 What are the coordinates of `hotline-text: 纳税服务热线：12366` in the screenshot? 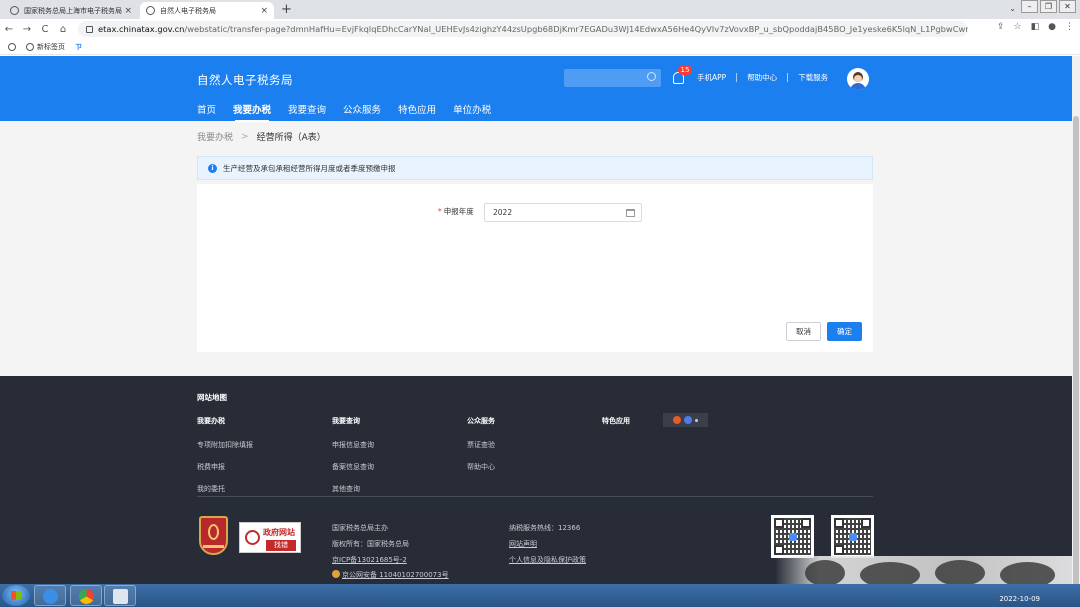 It's located at (545, 528).